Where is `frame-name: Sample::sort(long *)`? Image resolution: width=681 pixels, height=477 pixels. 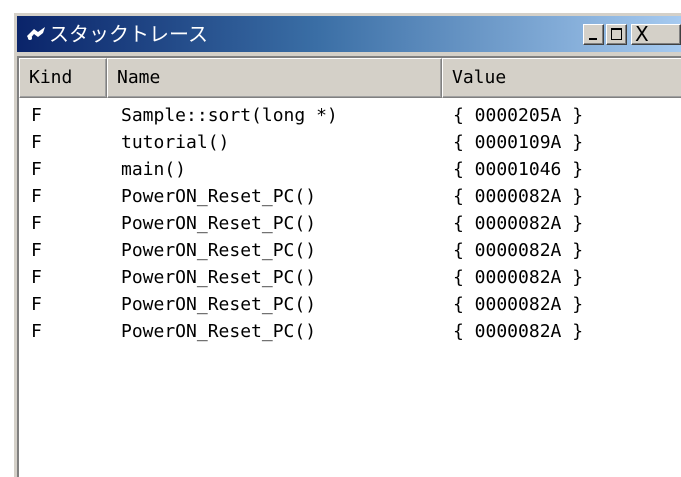
frame-name: Sample::sort(long *) is located at coordinates (229, 115).